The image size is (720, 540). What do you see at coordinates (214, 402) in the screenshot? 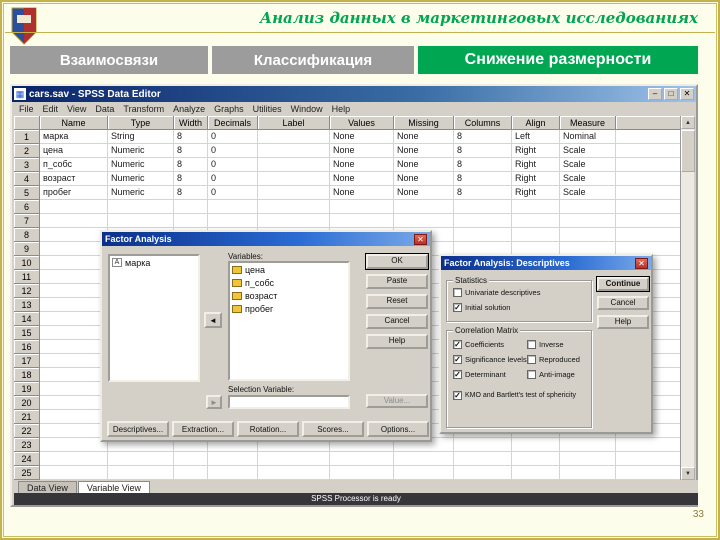
I see `selection-arrow-button: ►` at bounding box center [214, 402].